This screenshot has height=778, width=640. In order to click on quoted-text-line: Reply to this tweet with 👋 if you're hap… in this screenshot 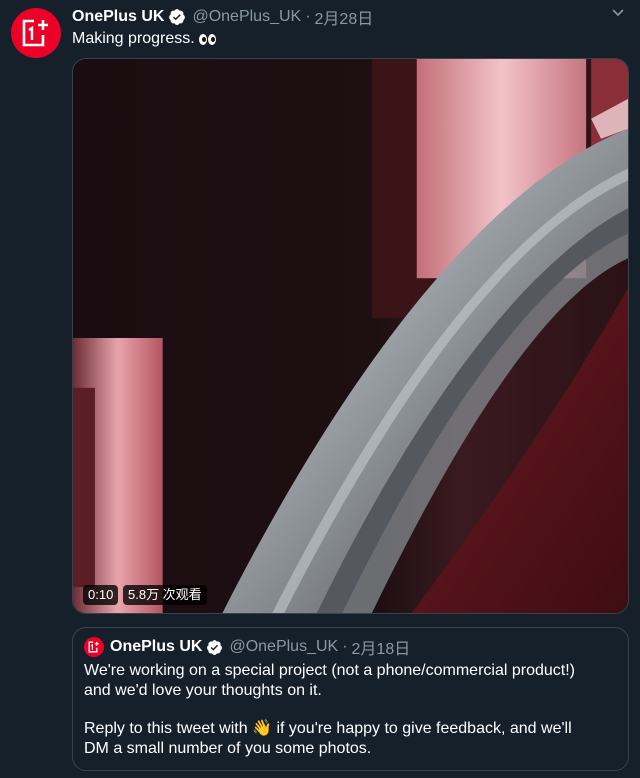, I will do `click(328, 728)`.